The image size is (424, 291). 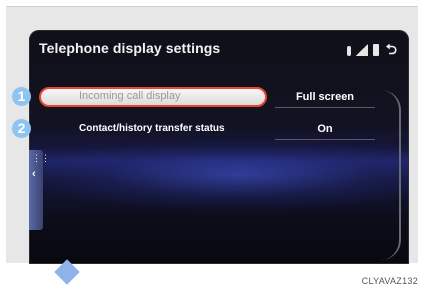 I want to click on figure-code: CLYAVAZ132, so click(x=389, y=281).